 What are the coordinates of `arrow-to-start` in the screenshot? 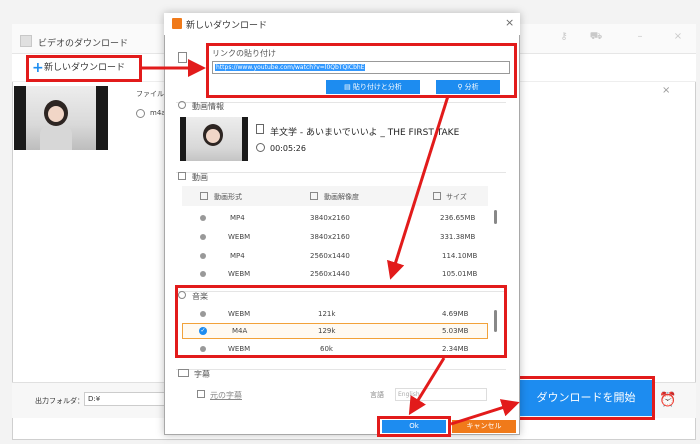 It's located at (485, 412).